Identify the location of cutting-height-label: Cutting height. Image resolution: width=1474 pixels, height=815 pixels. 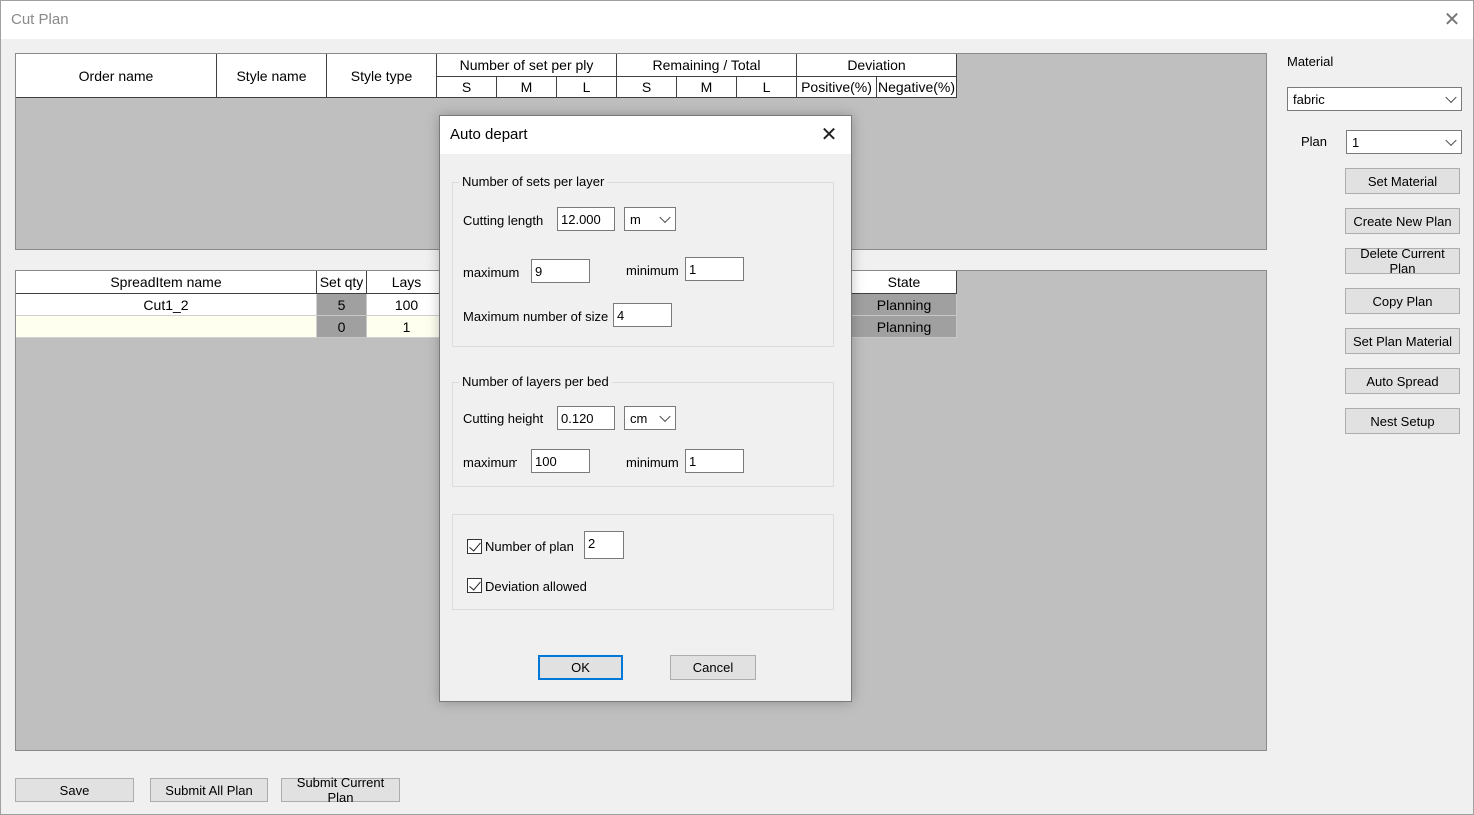
(503, 418).